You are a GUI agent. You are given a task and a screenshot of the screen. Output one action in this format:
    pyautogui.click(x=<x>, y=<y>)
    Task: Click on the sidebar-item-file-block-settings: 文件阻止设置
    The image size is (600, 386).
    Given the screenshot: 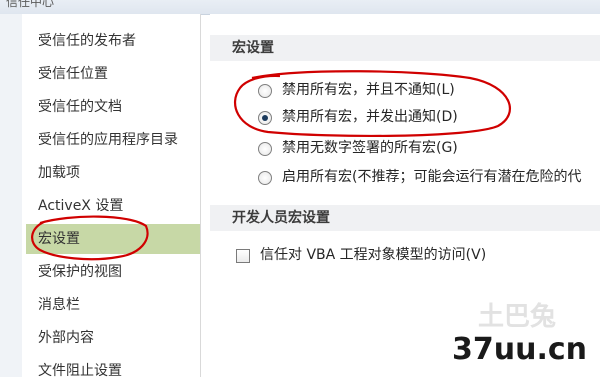 What is the action you would take?
    pyautogui.click(x=113, y=371)
    